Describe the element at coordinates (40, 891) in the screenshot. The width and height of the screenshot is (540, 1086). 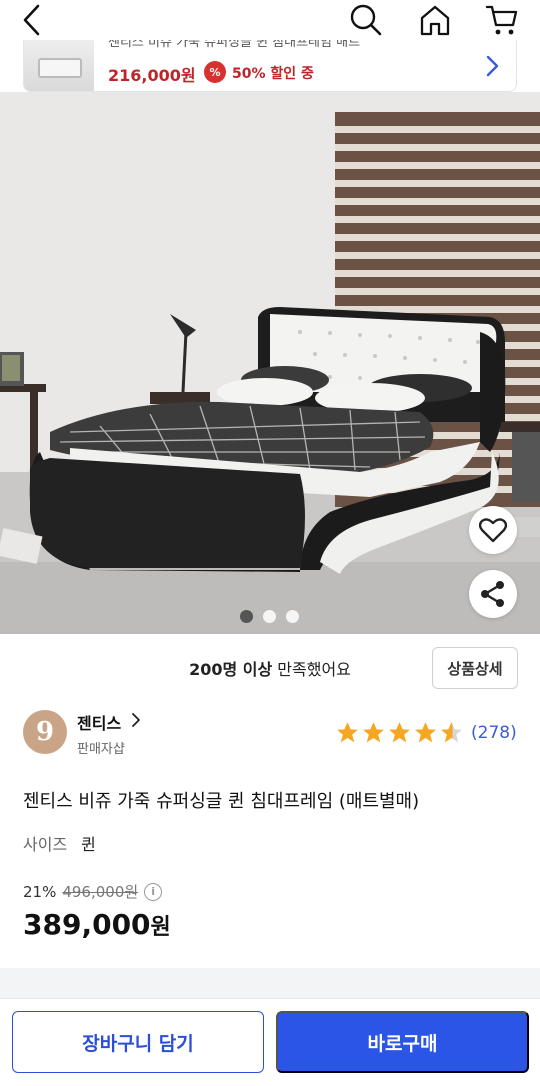
I see `discount-rate: 21%` at that location.